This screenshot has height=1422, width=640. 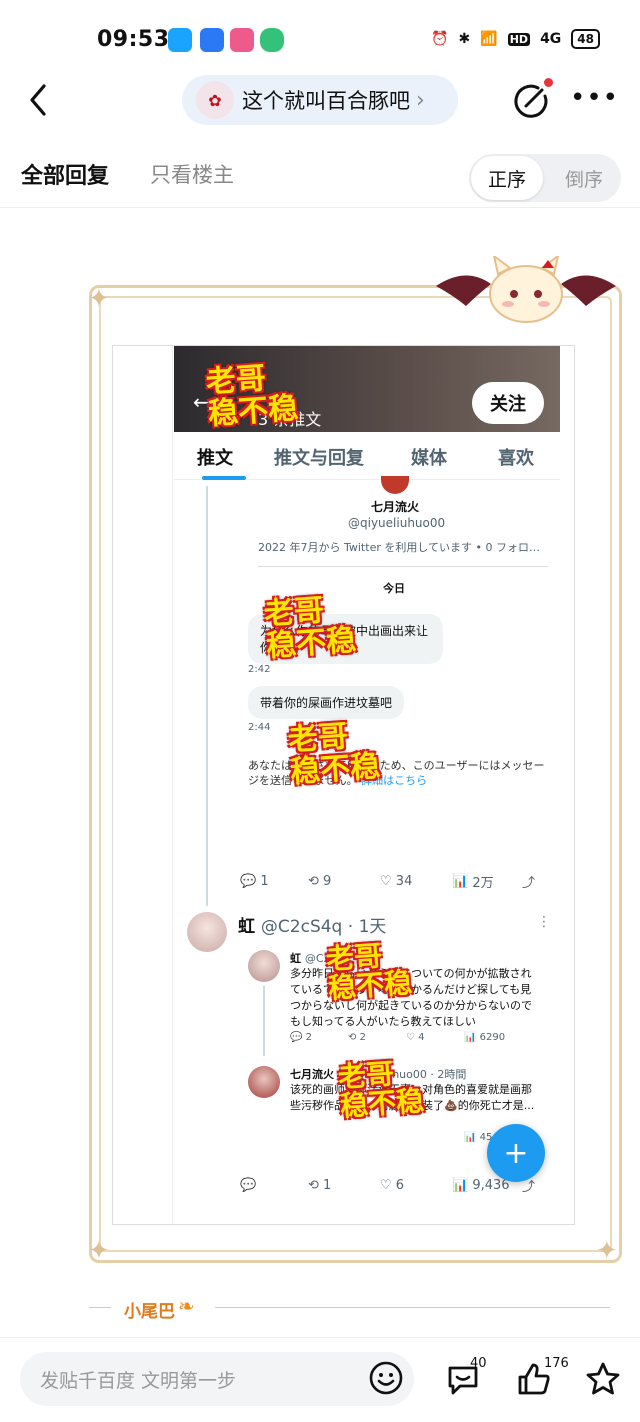 I want to click on tw-tab-posts: 推文, so click(x=215, y=458).